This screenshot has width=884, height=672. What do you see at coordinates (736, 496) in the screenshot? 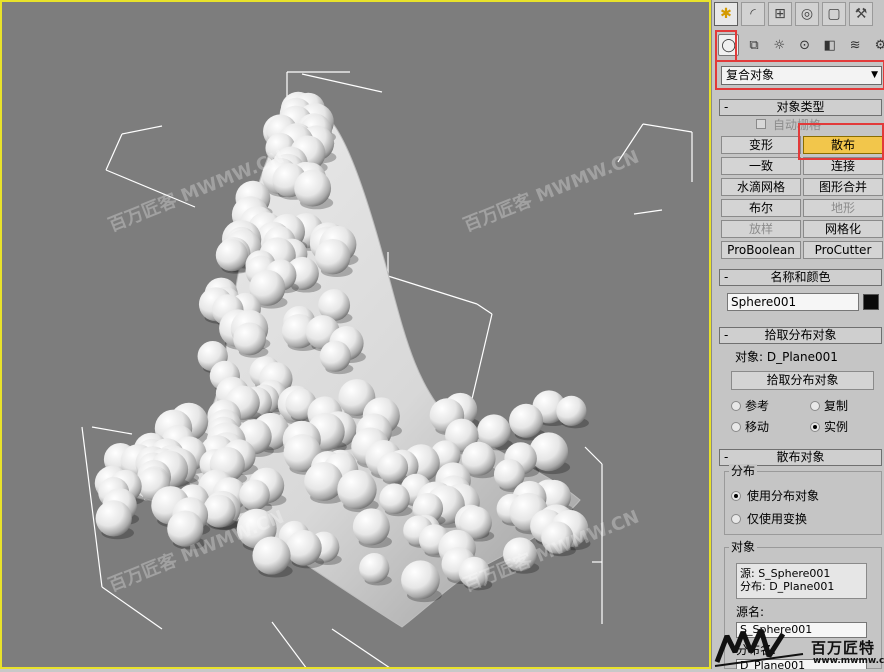
I see `use-distribution-radio` at bounding box center [736, 496].